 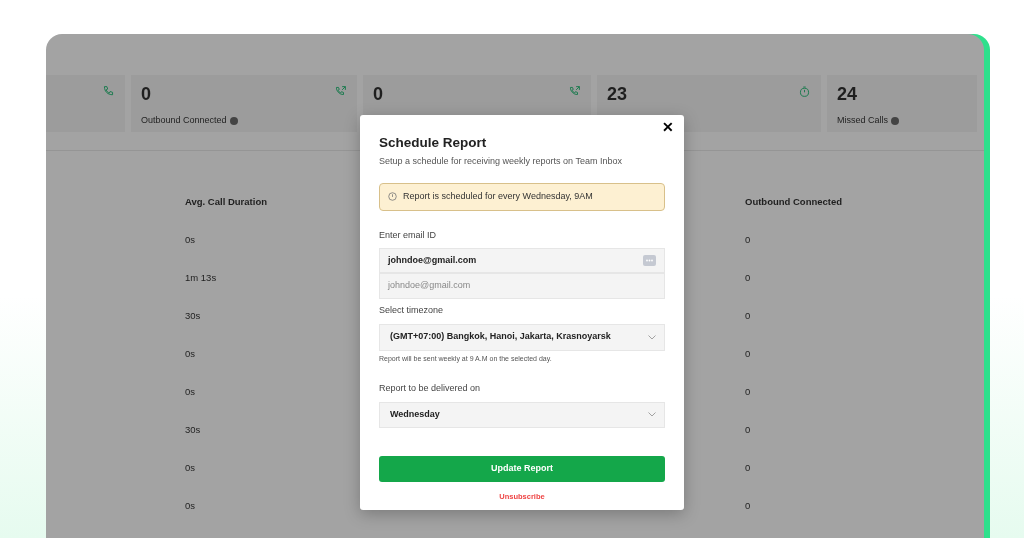 What do you see at coordinates (522, 261) in the screenshot?
I see `email-field: johndoe@gmail.com` at bounding box center [522, 261].